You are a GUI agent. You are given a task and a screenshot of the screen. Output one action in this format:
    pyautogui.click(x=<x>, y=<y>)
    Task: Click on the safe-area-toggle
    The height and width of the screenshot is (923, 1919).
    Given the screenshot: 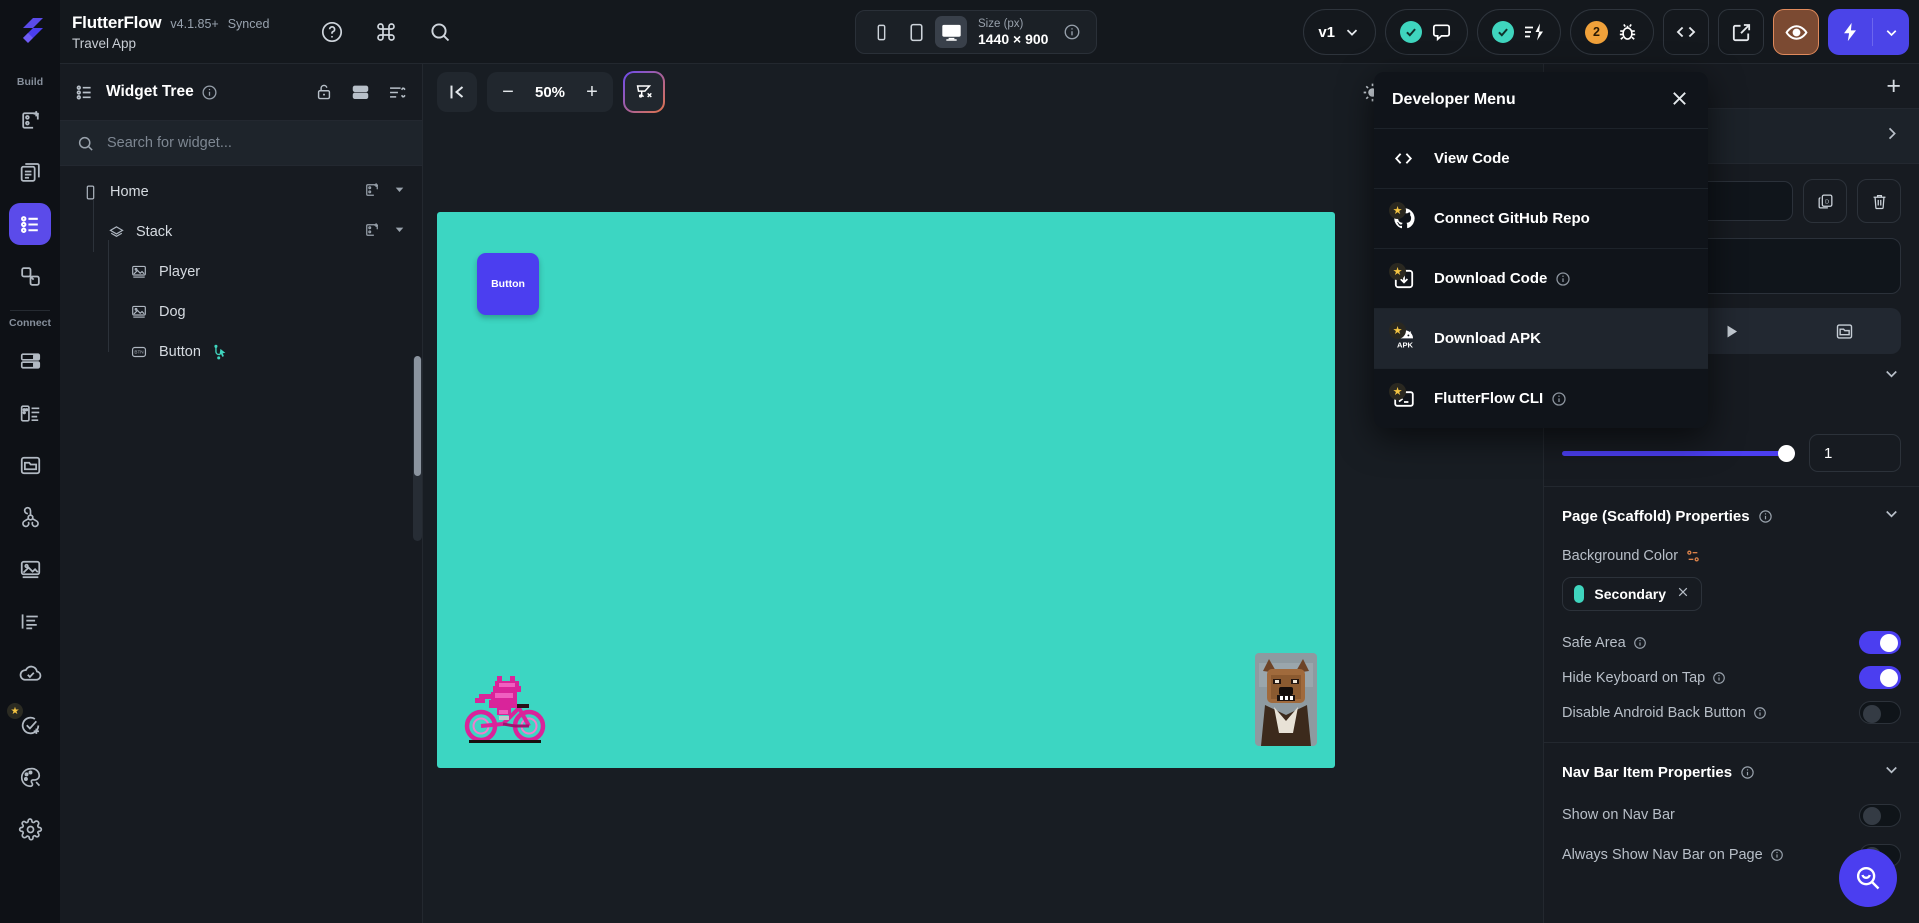 What is the action you would take?
    pyautogui.click(x=1880, y=642)
    